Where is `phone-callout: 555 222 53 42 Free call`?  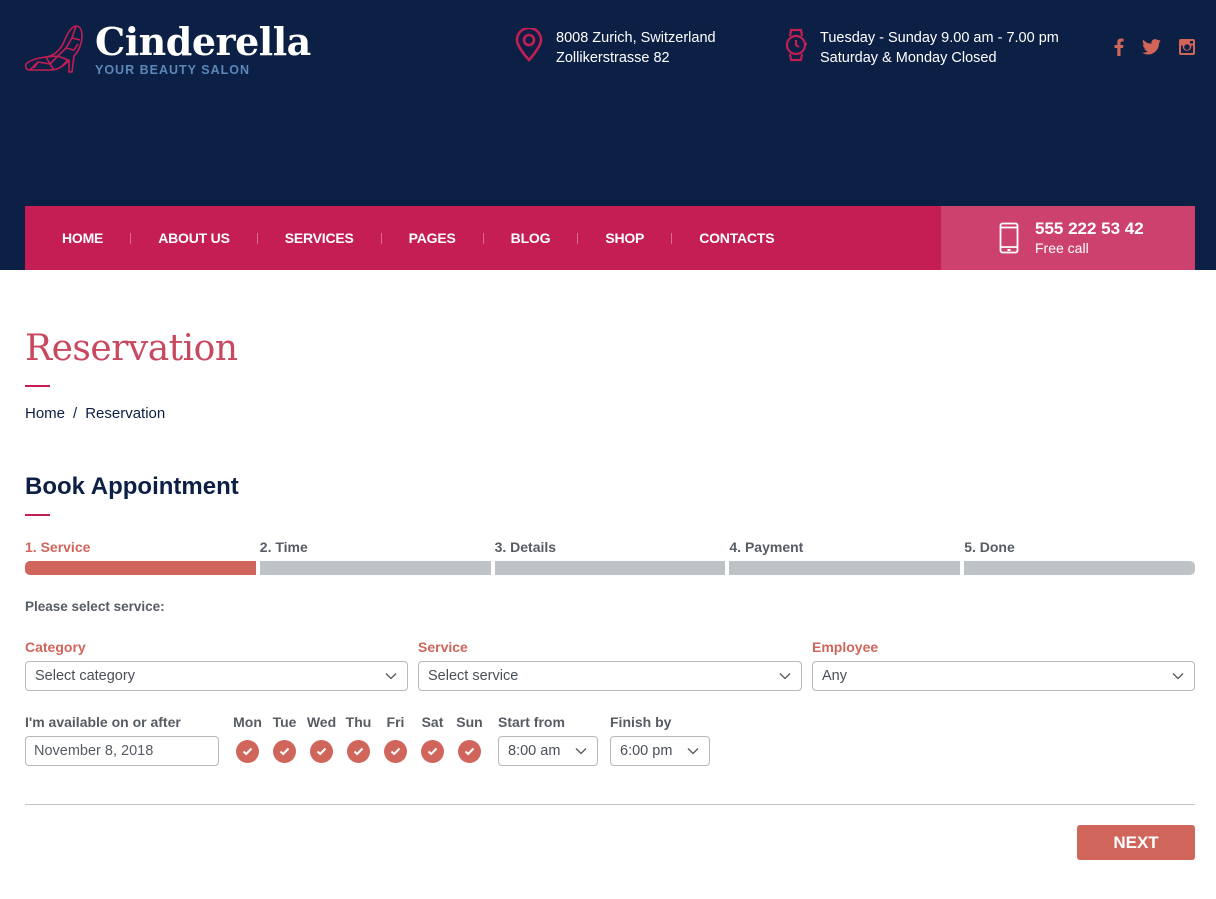 phone-callout: 555 222 53 42 Free call is located at coordinates (1068, 238).